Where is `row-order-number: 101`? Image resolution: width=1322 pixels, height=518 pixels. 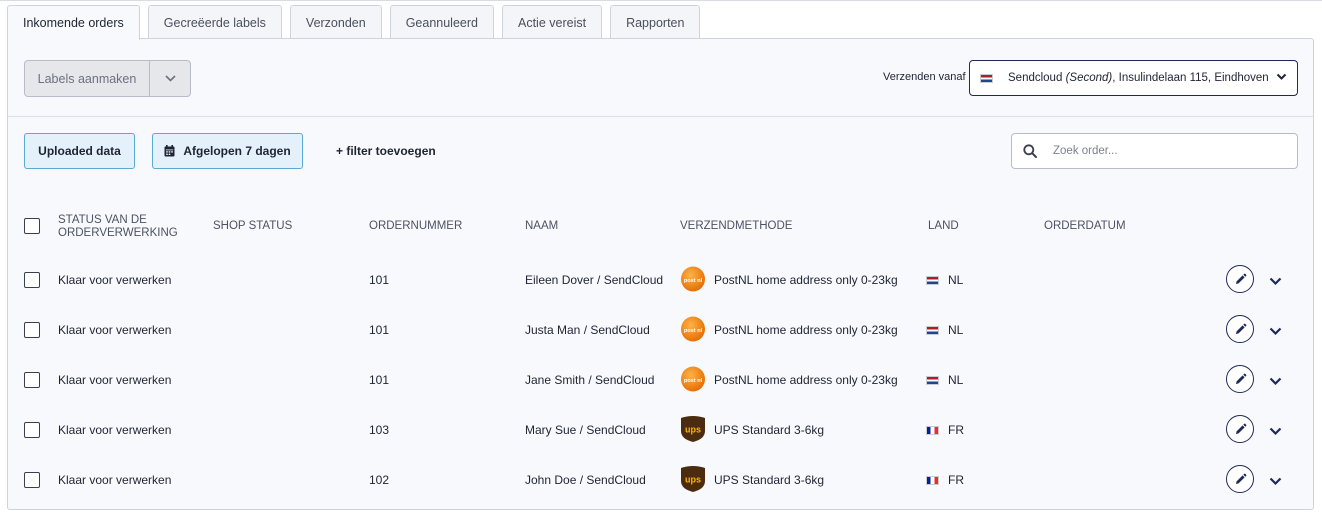 row-order-number: 101 is located at coordinates (379, 380).